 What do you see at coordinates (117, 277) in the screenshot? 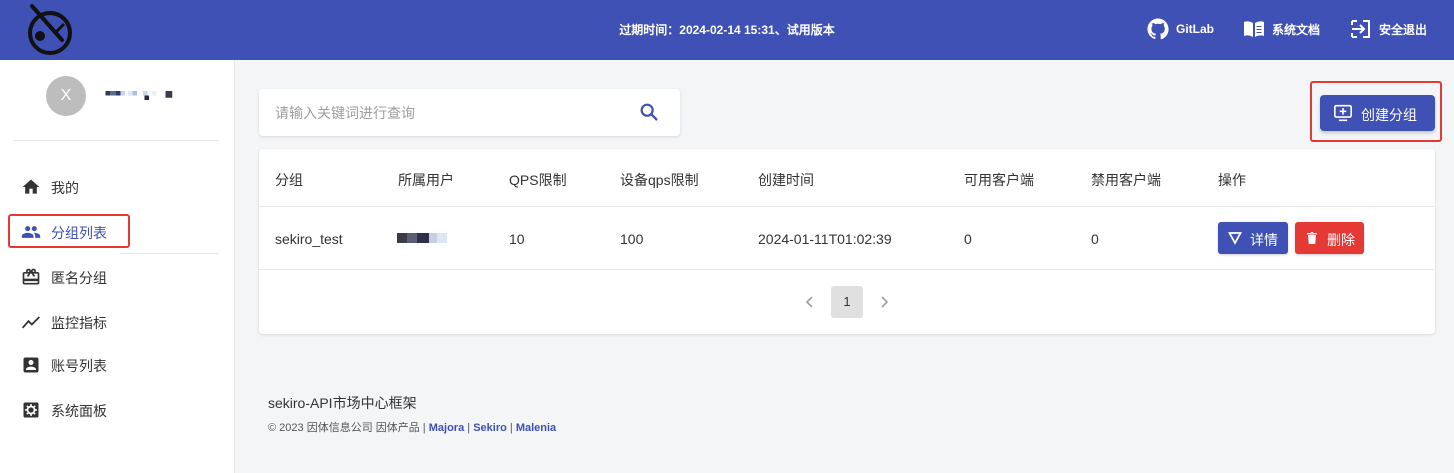
I see `sidebar-item-anonymous-group: 匿名分组` at bounding box center [117, 277].